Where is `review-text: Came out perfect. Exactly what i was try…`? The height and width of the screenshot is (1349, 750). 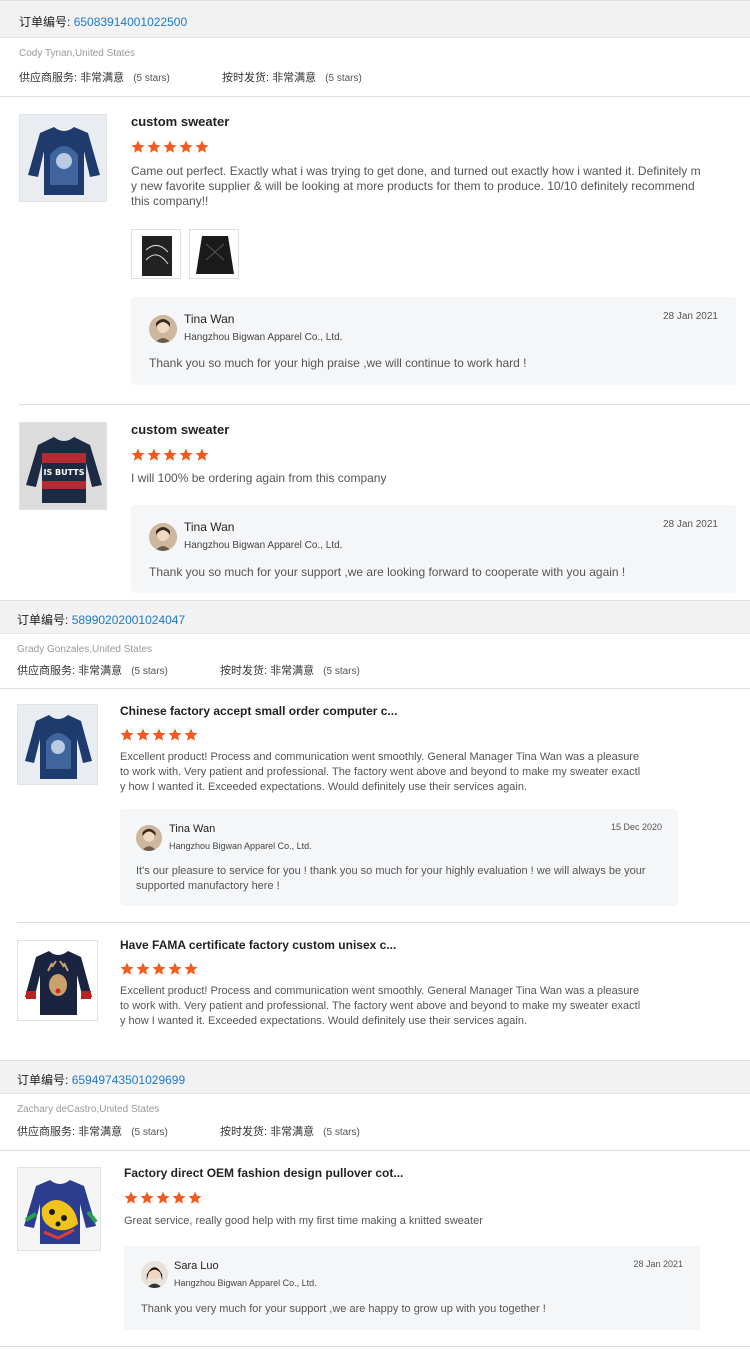 review-text: Came out perfect. Exactly what i was try… is located at coordinates (416, 186).